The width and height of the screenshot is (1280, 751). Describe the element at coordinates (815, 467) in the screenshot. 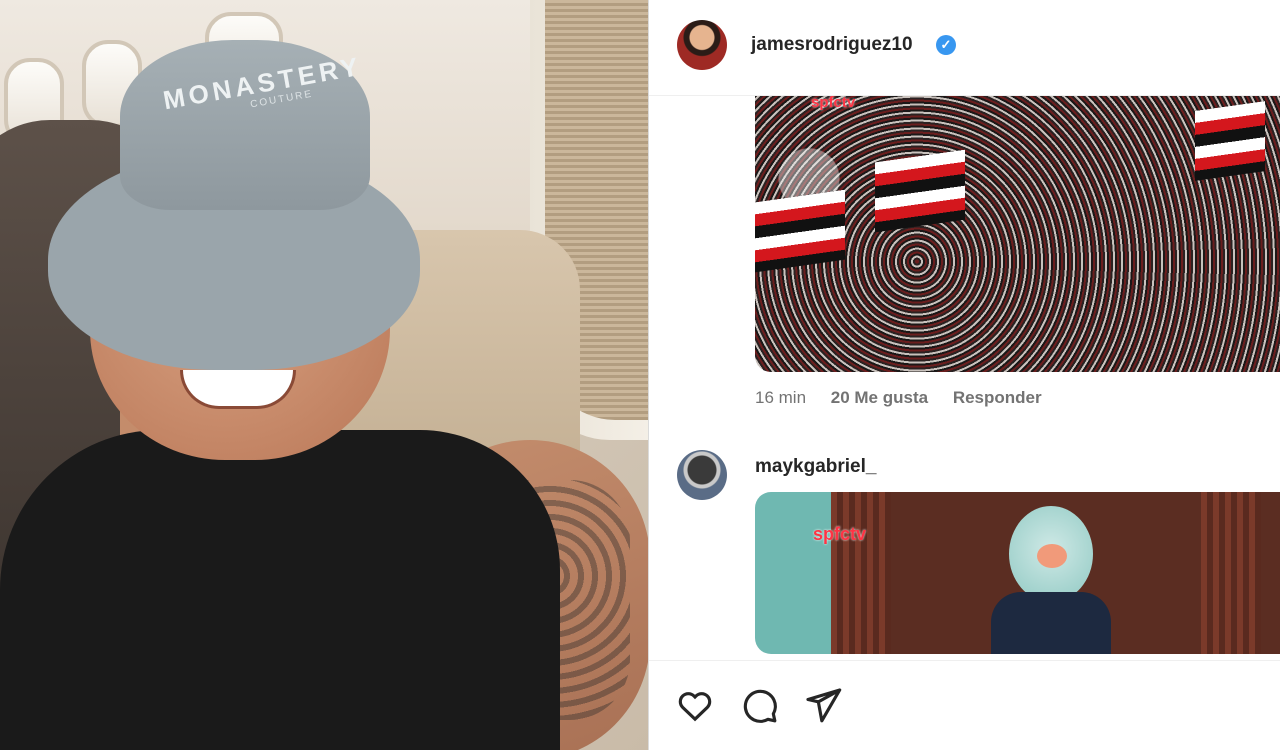

I see `commenter-username: maykgabriel_` at that location.